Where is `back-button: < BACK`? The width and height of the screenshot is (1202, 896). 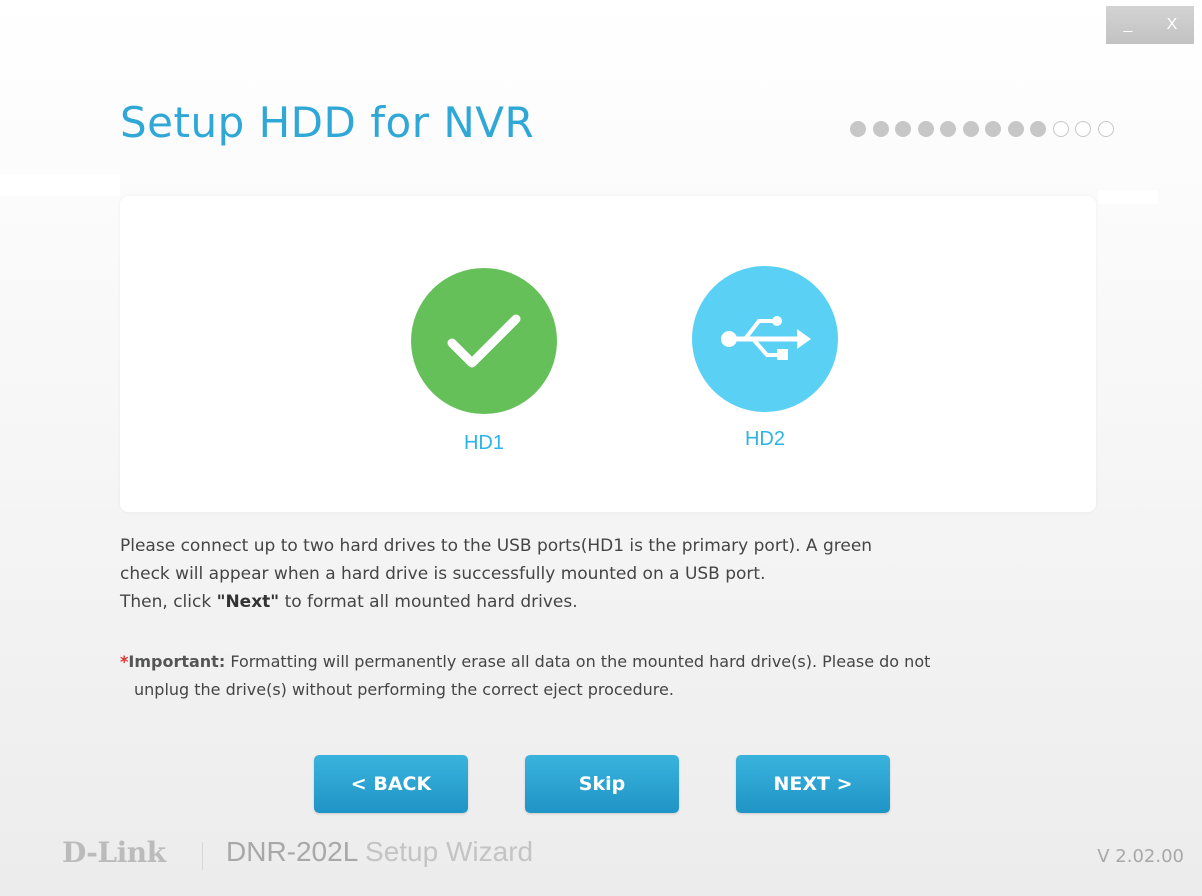 back-button: < BACK is located at coordinates (391, 784).